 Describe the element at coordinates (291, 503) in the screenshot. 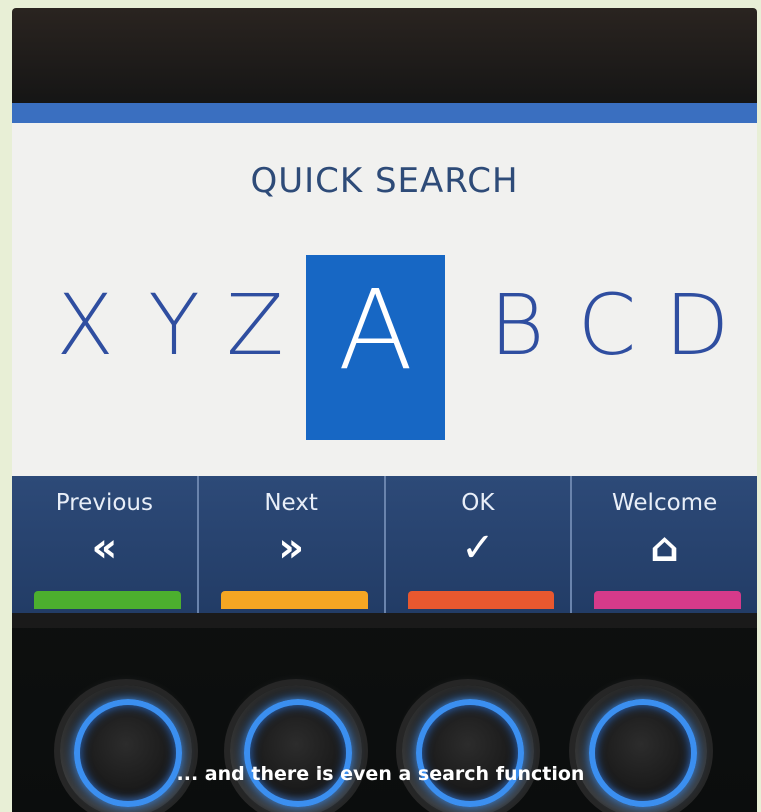

I see `next-label: Next` at that location.